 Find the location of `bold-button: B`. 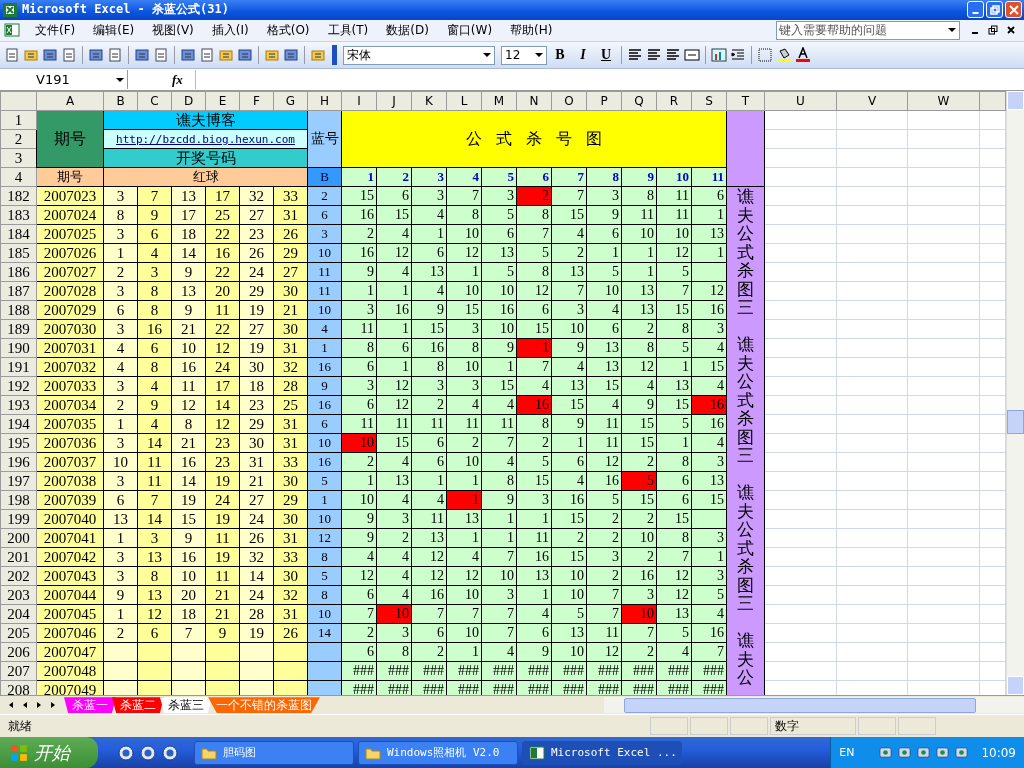

bold-button: B is located at coordinates (560, 55).